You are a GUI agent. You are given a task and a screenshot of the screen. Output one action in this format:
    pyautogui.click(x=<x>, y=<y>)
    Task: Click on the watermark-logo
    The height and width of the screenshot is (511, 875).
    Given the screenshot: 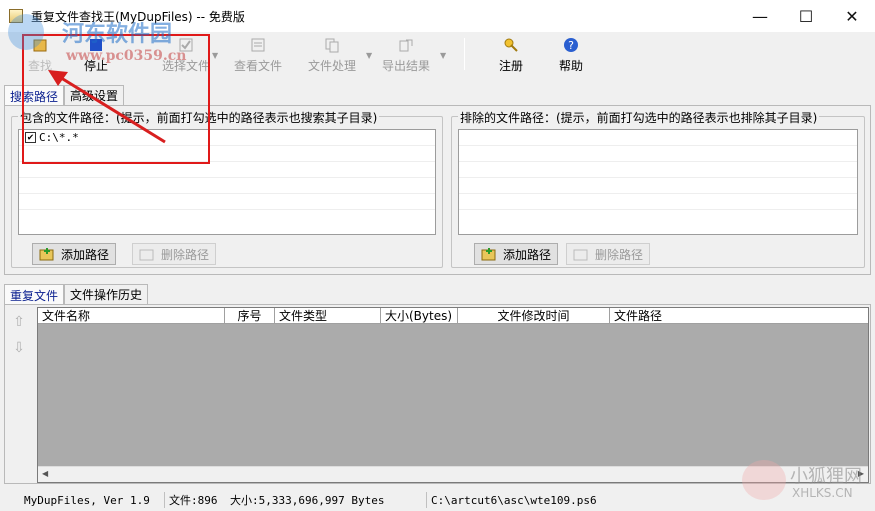 What is the action you would take?
    pyautogui.click(x=26, y=32)
    